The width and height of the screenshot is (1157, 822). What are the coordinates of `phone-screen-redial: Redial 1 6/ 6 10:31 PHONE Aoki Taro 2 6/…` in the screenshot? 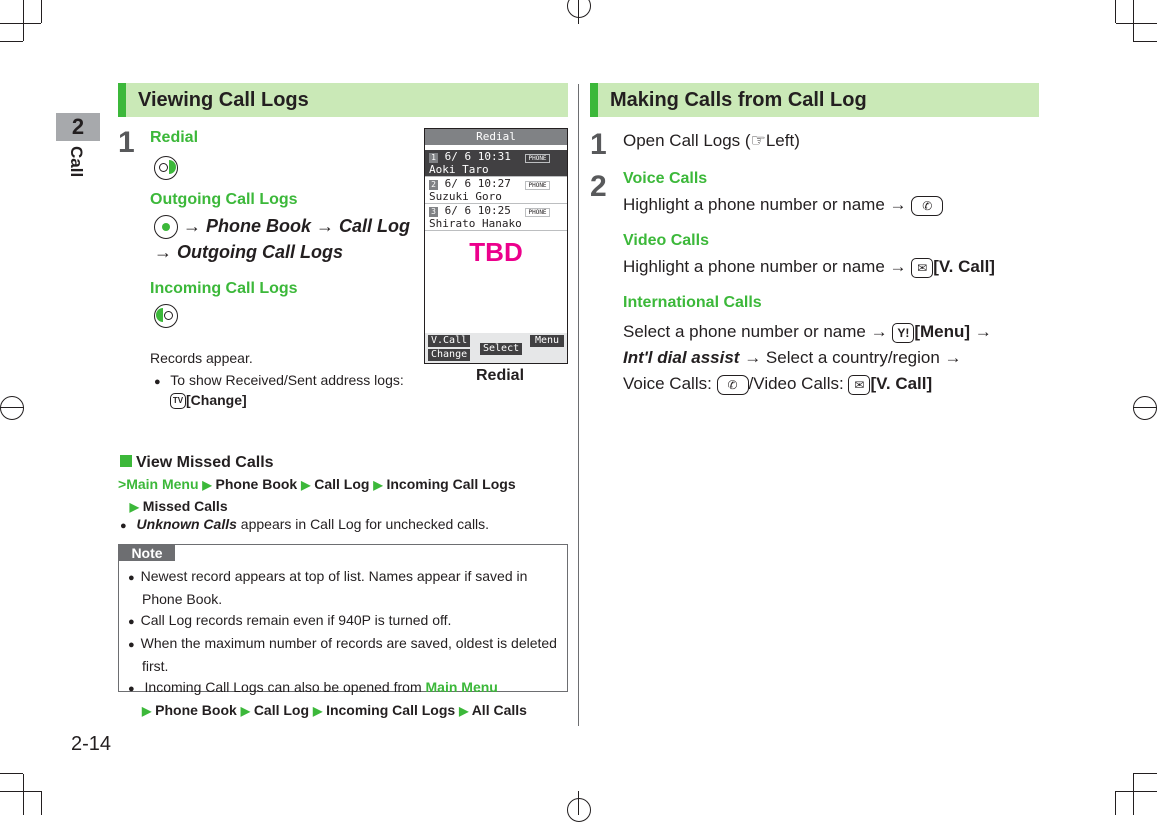 It's located at (496, 246).